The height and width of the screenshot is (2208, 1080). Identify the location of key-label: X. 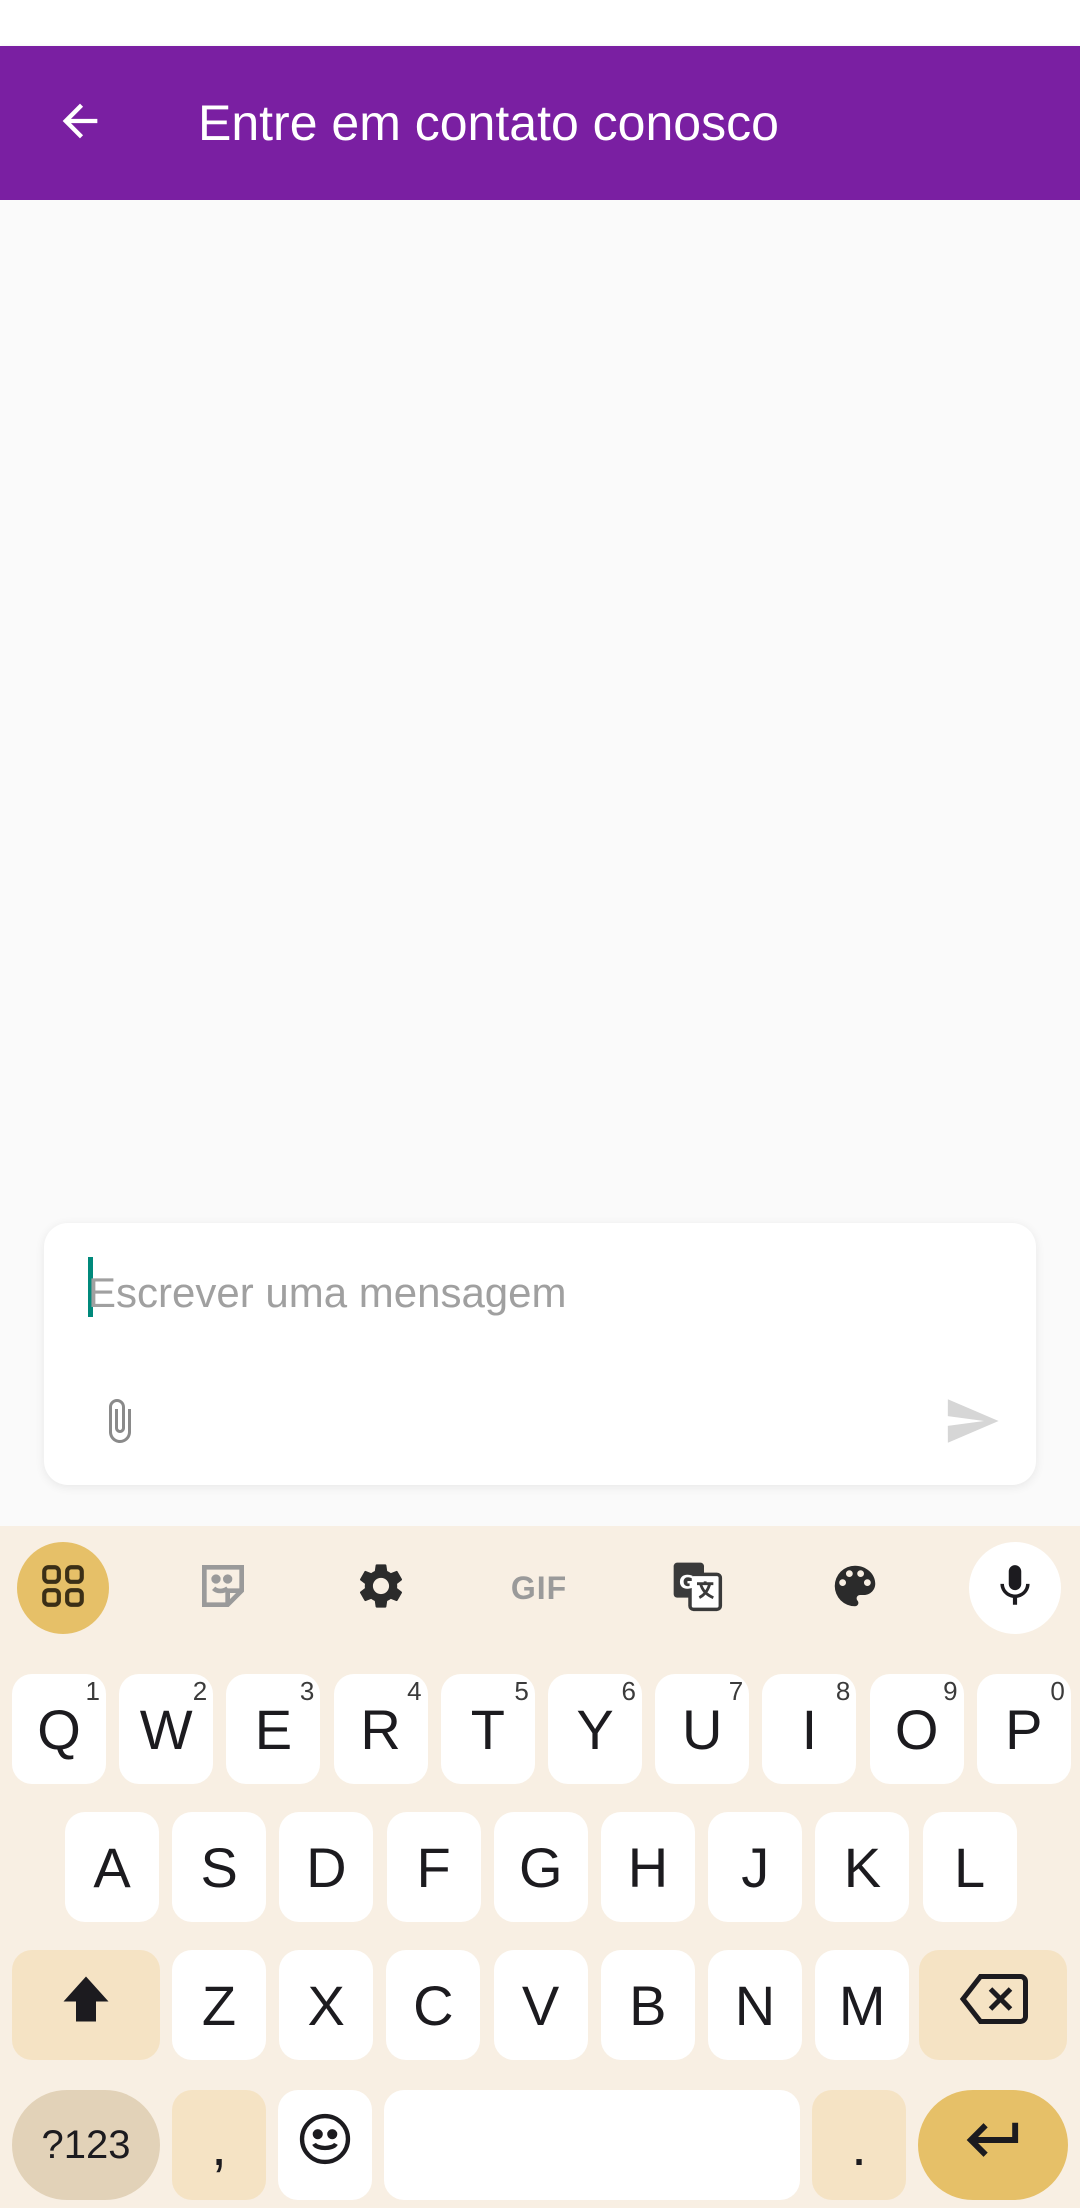
(326, 2005).